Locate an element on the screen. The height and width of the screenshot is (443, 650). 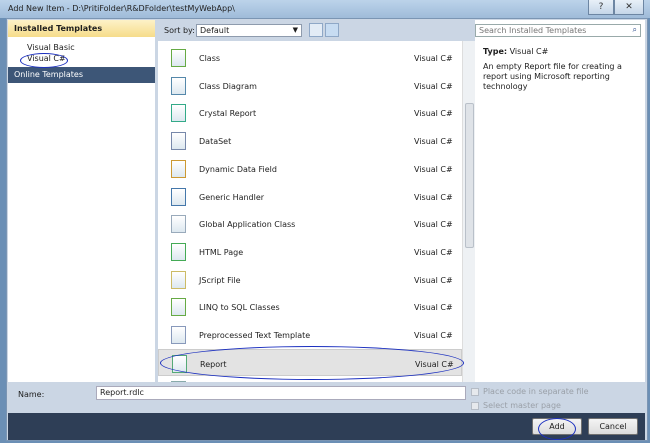
template-item: Global Application Class Visual C# is located at coordinates (310, 223).